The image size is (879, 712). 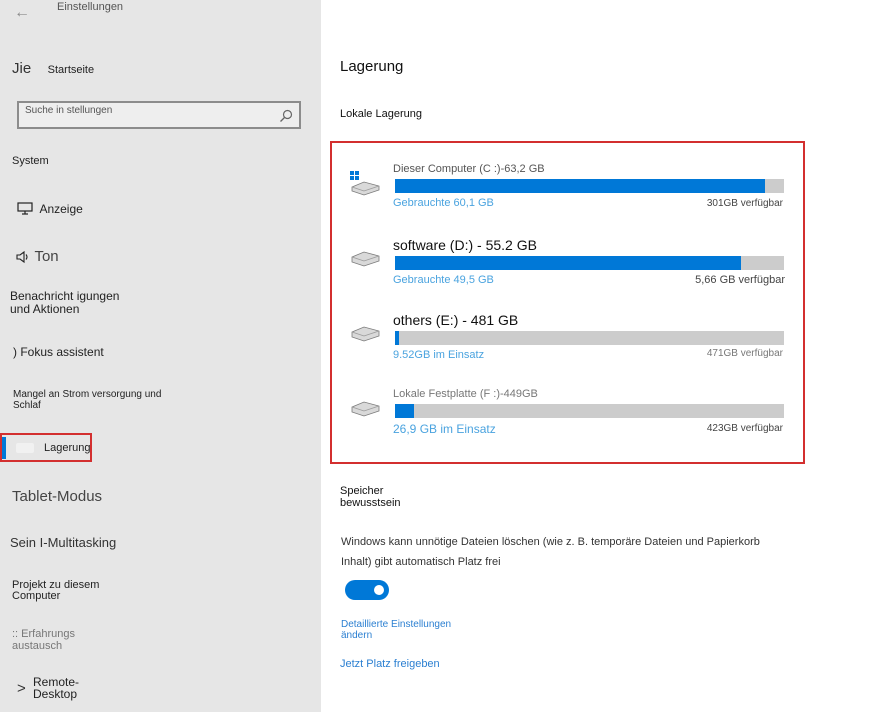 What do you see at coordinates (465, 394) in the screenshot?
I see `drive-name: Lokale Festplatte (F :)-449GB` at bounding box center [465, 394].